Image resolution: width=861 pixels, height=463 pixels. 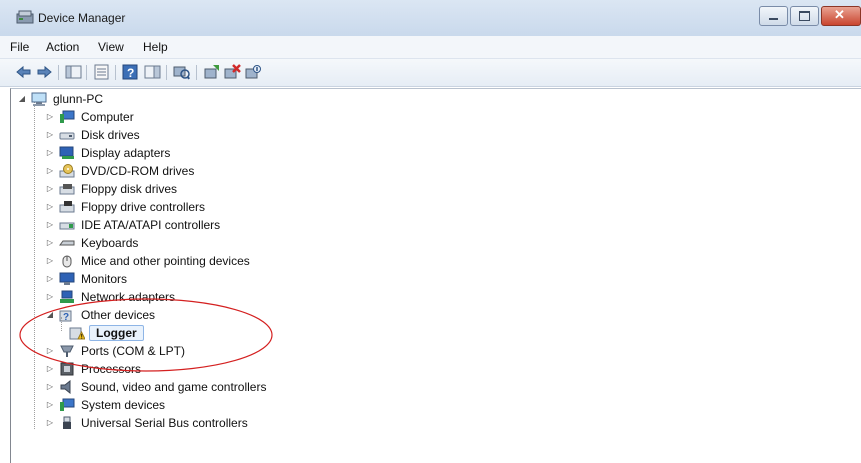 What do you see at coordinates (25, 17) in the screenshot?
I see `device-manager-icon` at bounding box center [25, 17].